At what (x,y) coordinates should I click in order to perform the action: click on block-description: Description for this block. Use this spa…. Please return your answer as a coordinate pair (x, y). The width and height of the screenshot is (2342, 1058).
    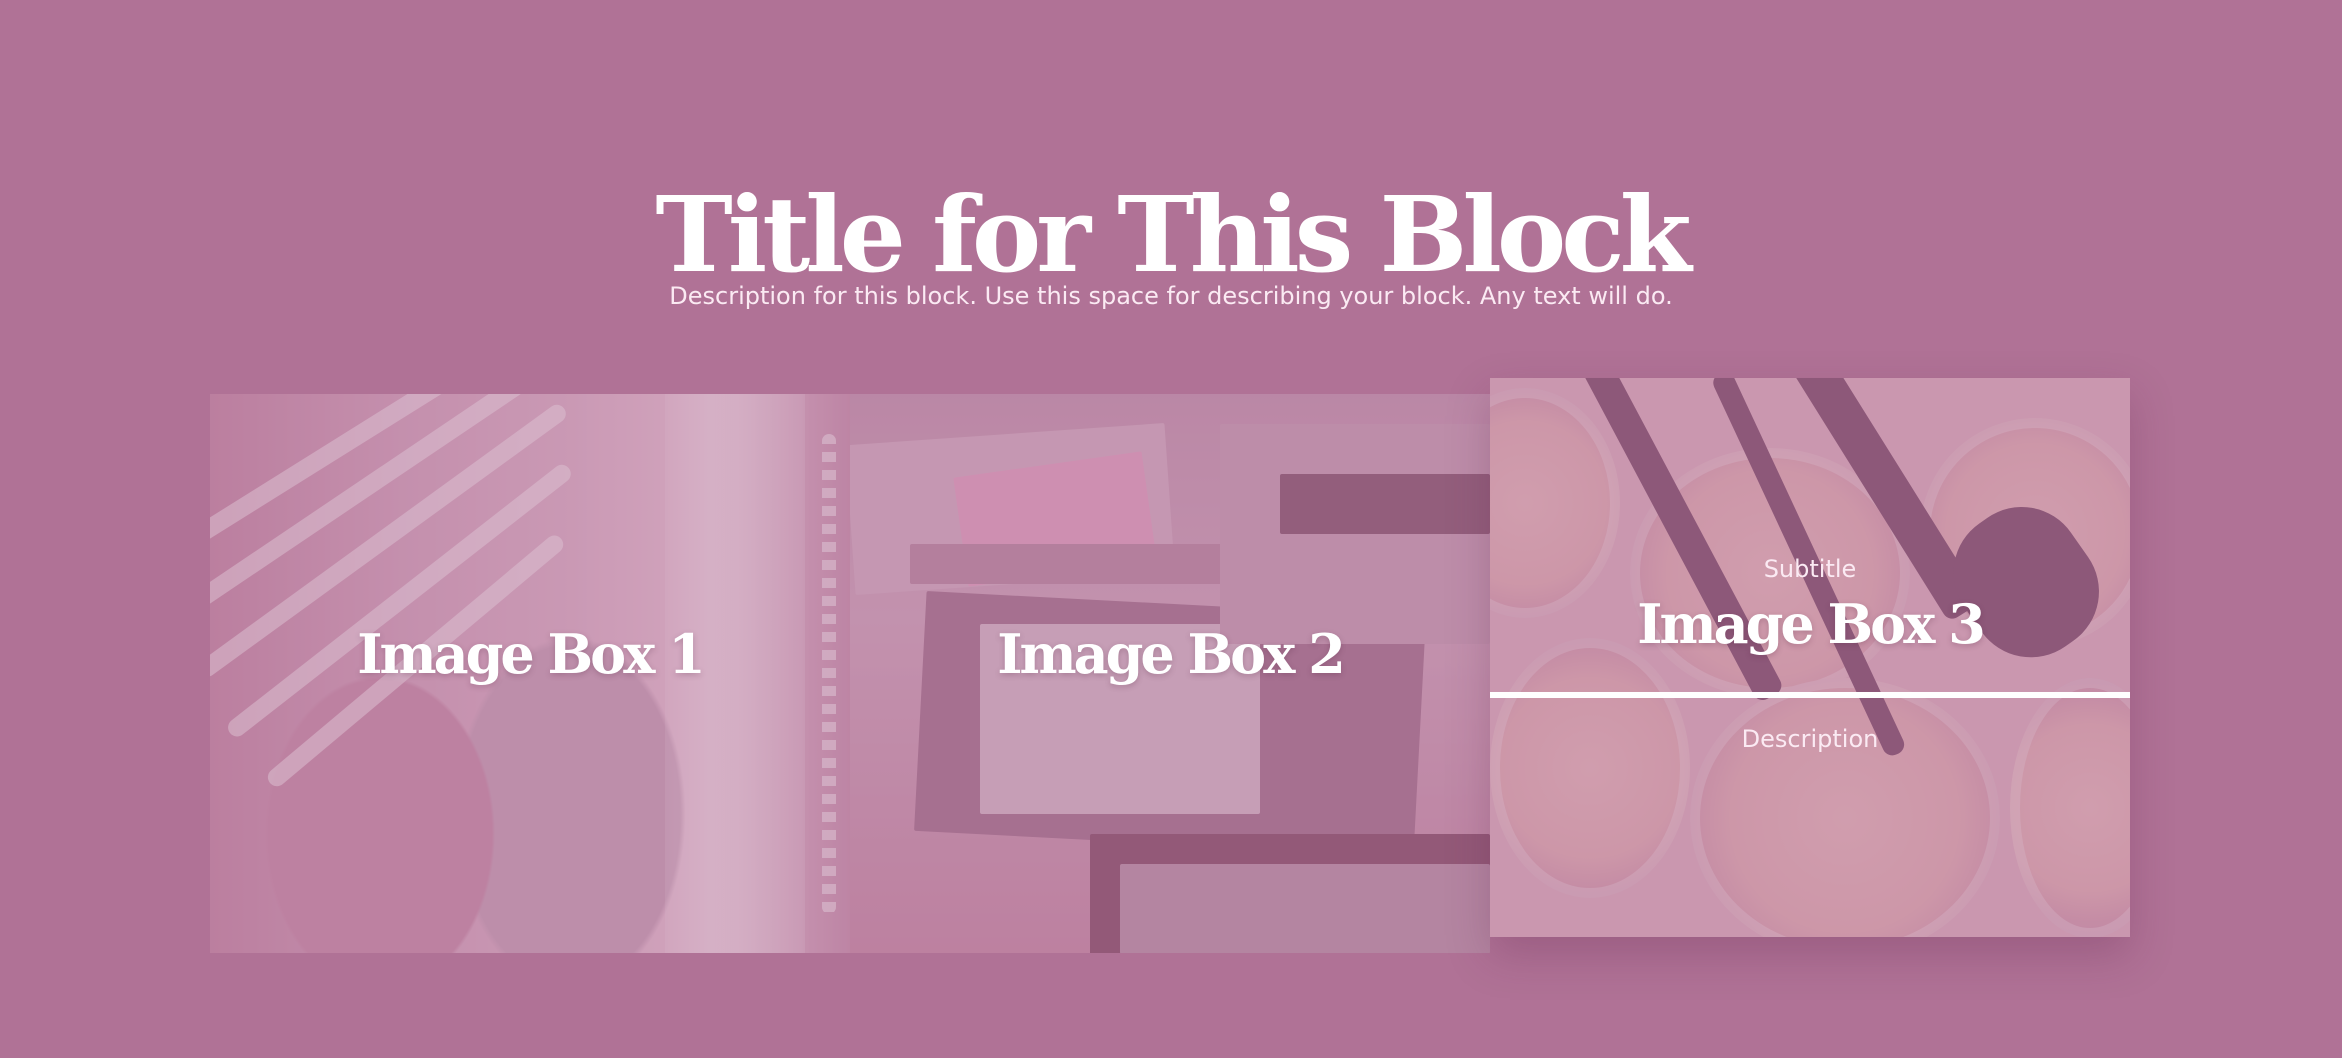
    Looking at the image, I should click on (1171, 296).